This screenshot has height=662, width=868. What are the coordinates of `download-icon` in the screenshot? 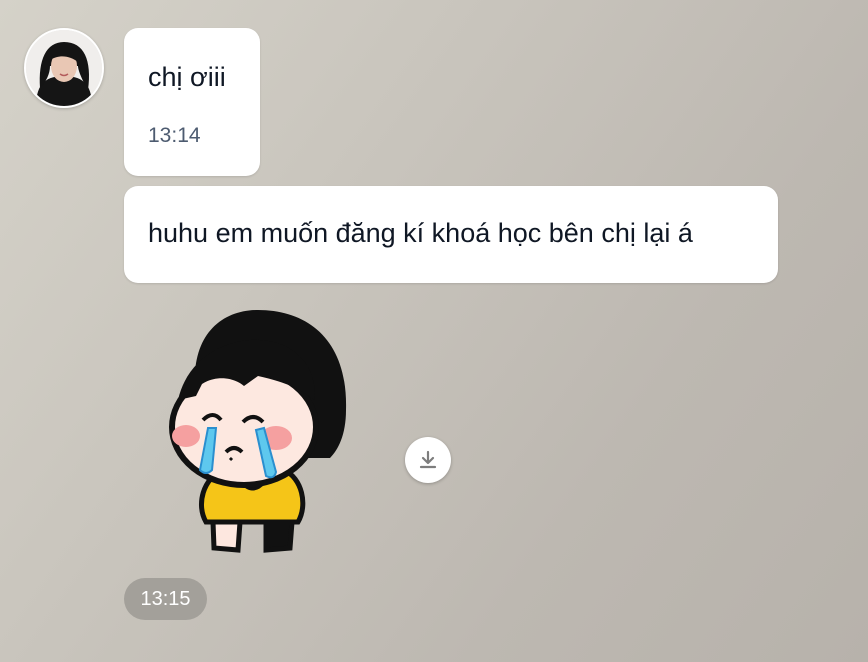 It's located at (428, 459).